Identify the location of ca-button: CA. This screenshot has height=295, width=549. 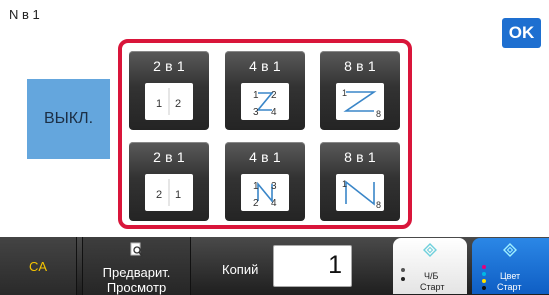
(38, 266).